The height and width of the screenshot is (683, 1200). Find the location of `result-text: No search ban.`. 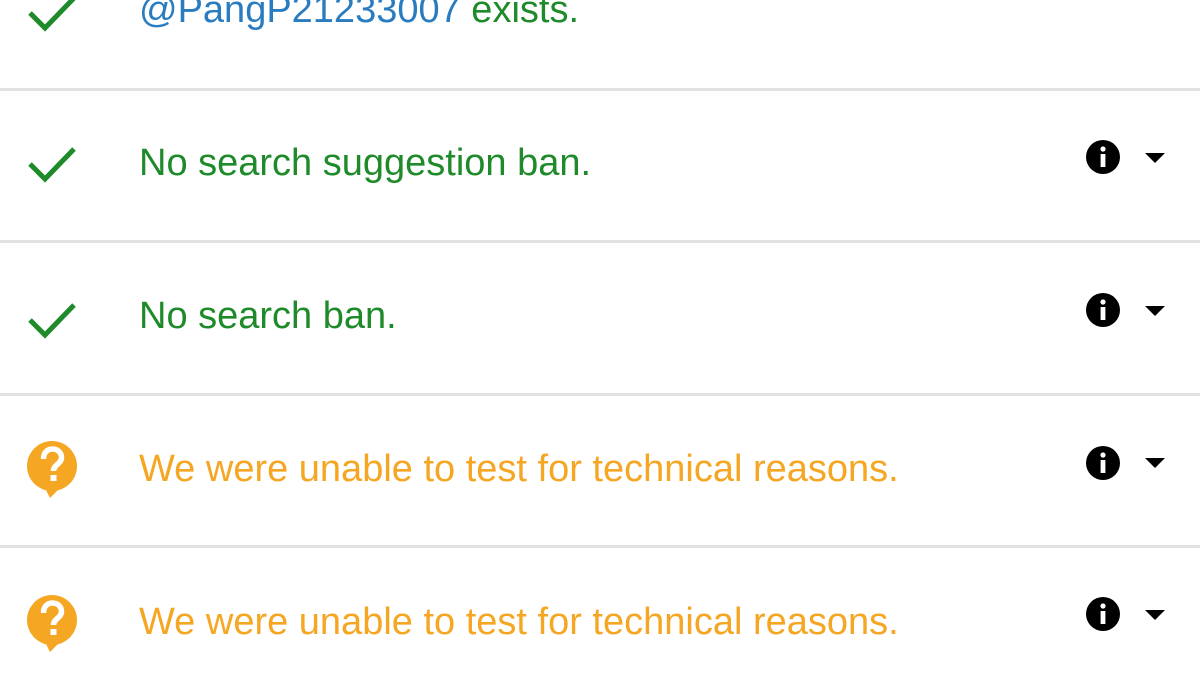

result-text: No search ban. is located at coordinates (268, 316).